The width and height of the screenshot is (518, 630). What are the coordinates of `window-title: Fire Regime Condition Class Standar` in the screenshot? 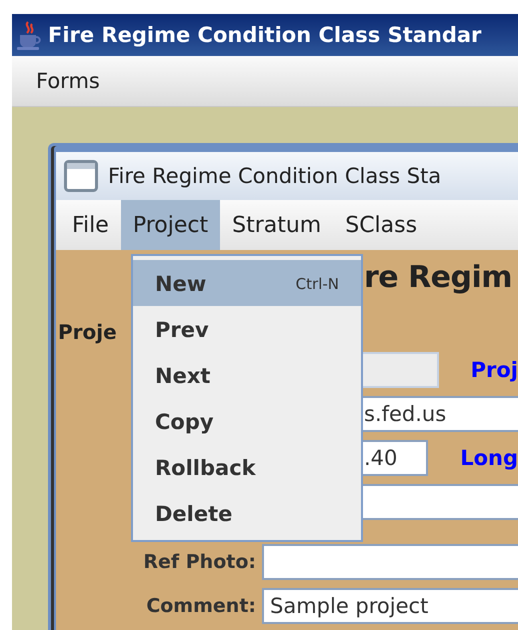 It's located at (265, 35).